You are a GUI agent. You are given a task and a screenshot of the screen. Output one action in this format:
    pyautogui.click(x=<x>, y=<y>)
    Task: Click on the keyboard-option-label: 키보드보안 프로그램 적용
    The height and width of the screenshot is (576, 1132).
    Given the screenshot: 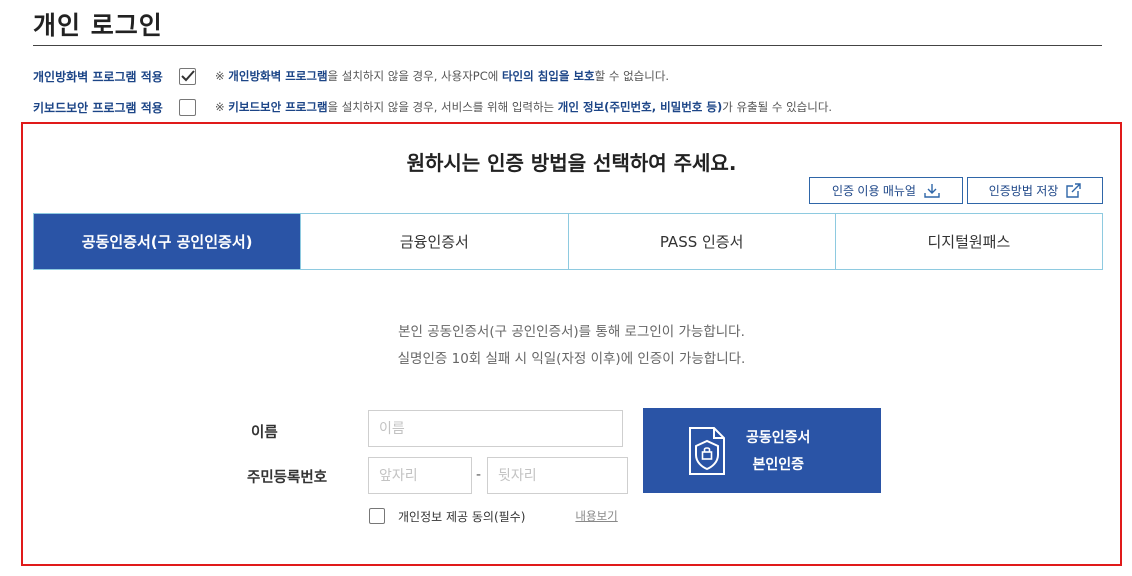 What is the action you would take?
    pyautogui.click(x=106, y=107)
    